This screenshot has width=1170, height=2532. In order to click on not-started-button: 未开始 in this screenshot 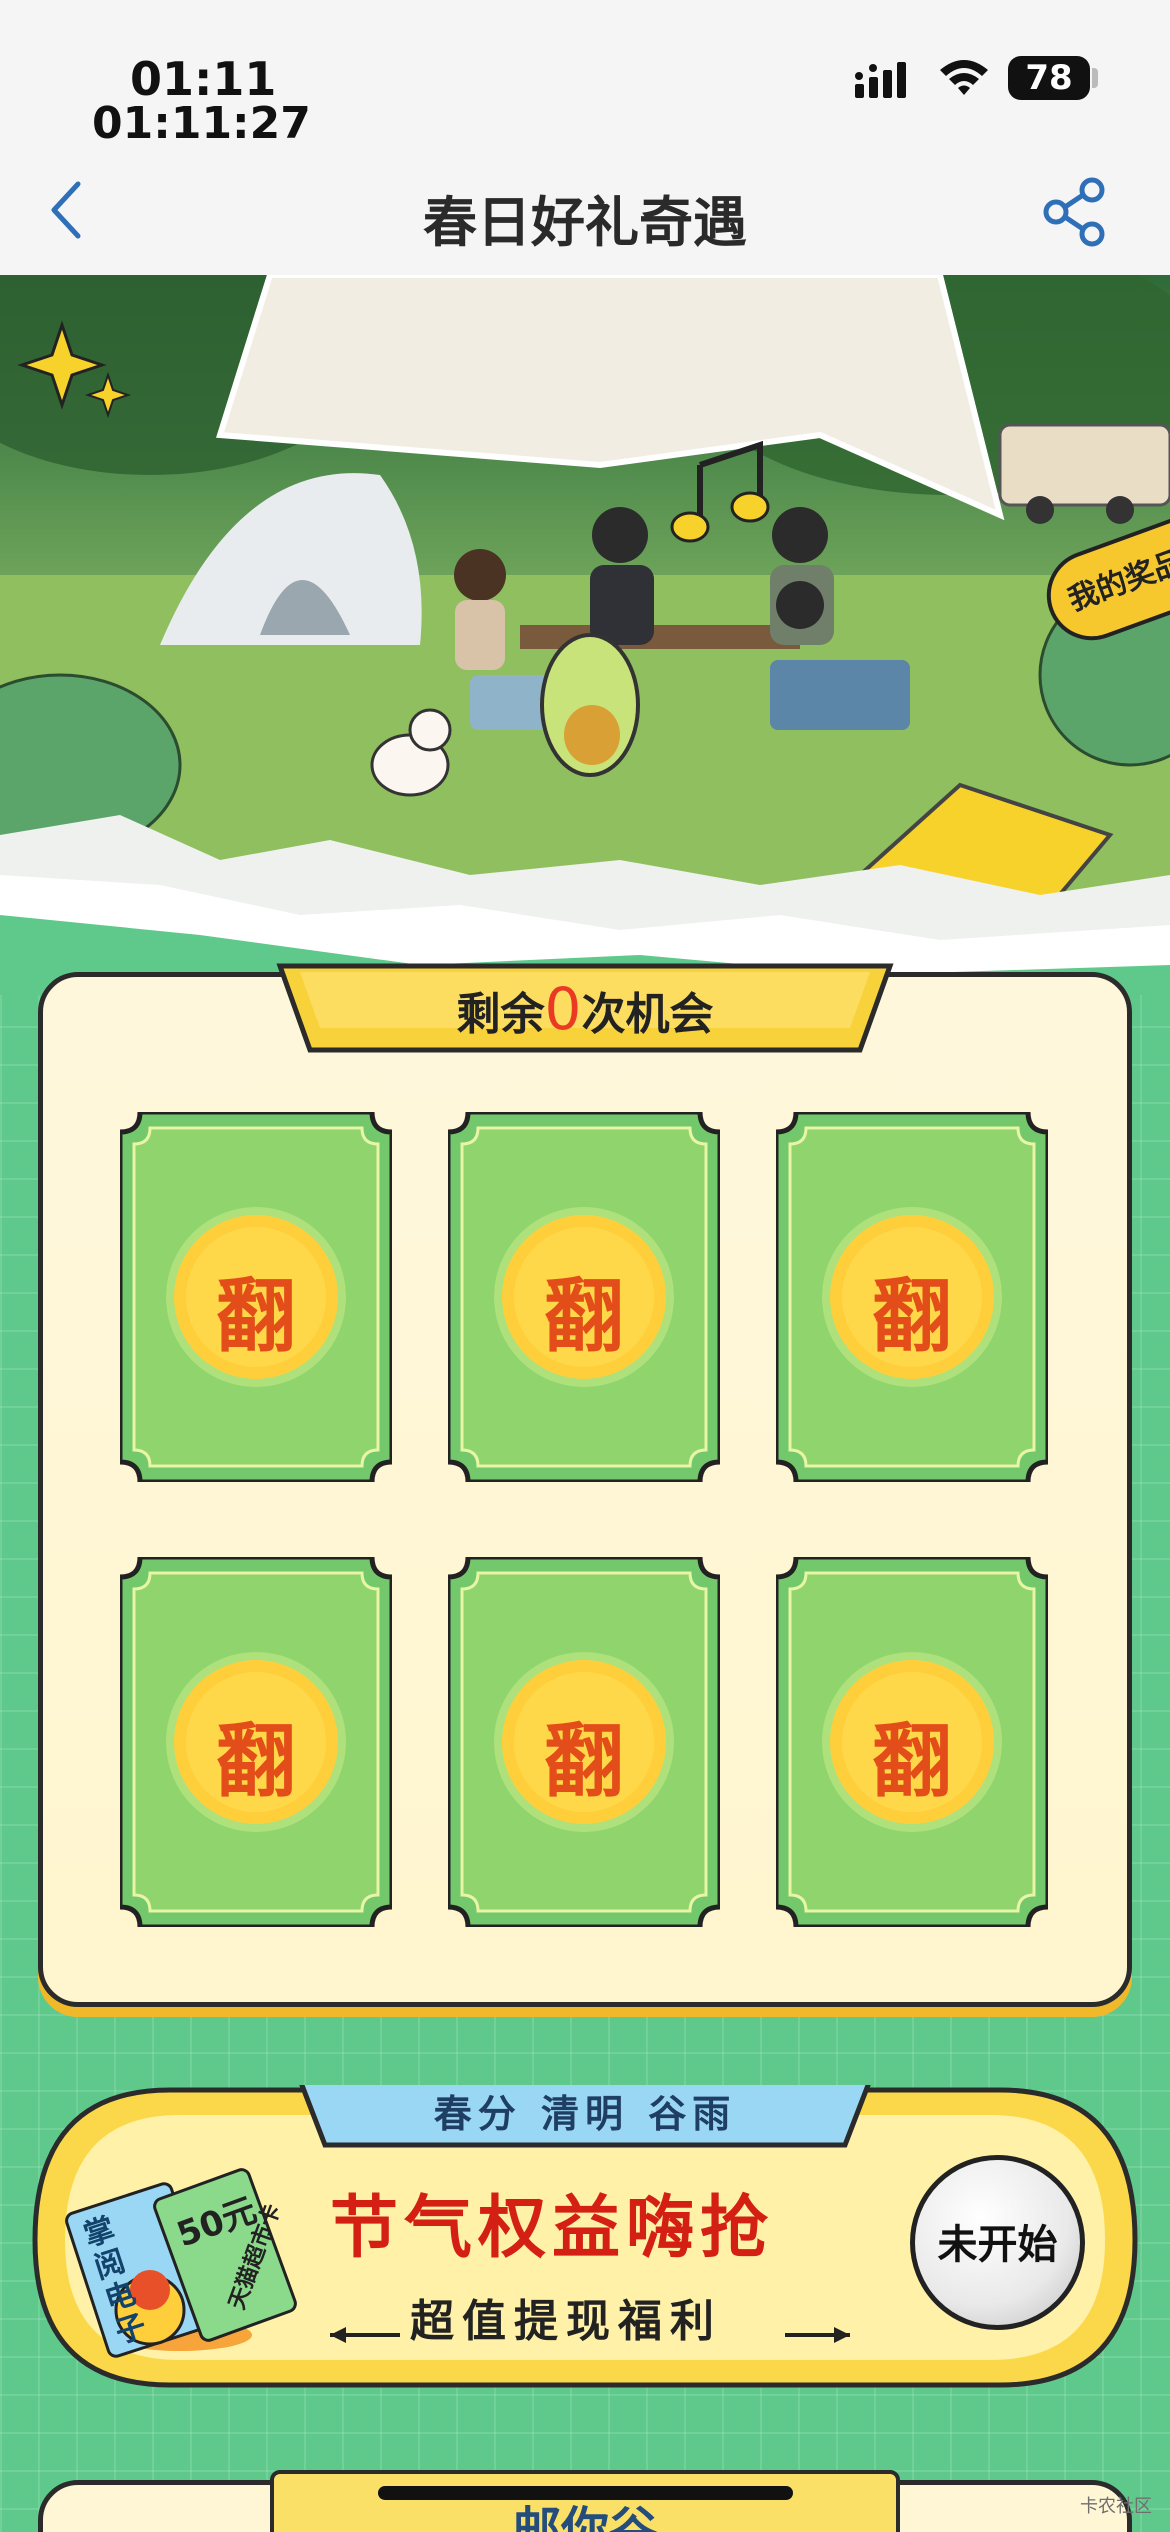, I will do `click(997, 2242)`.